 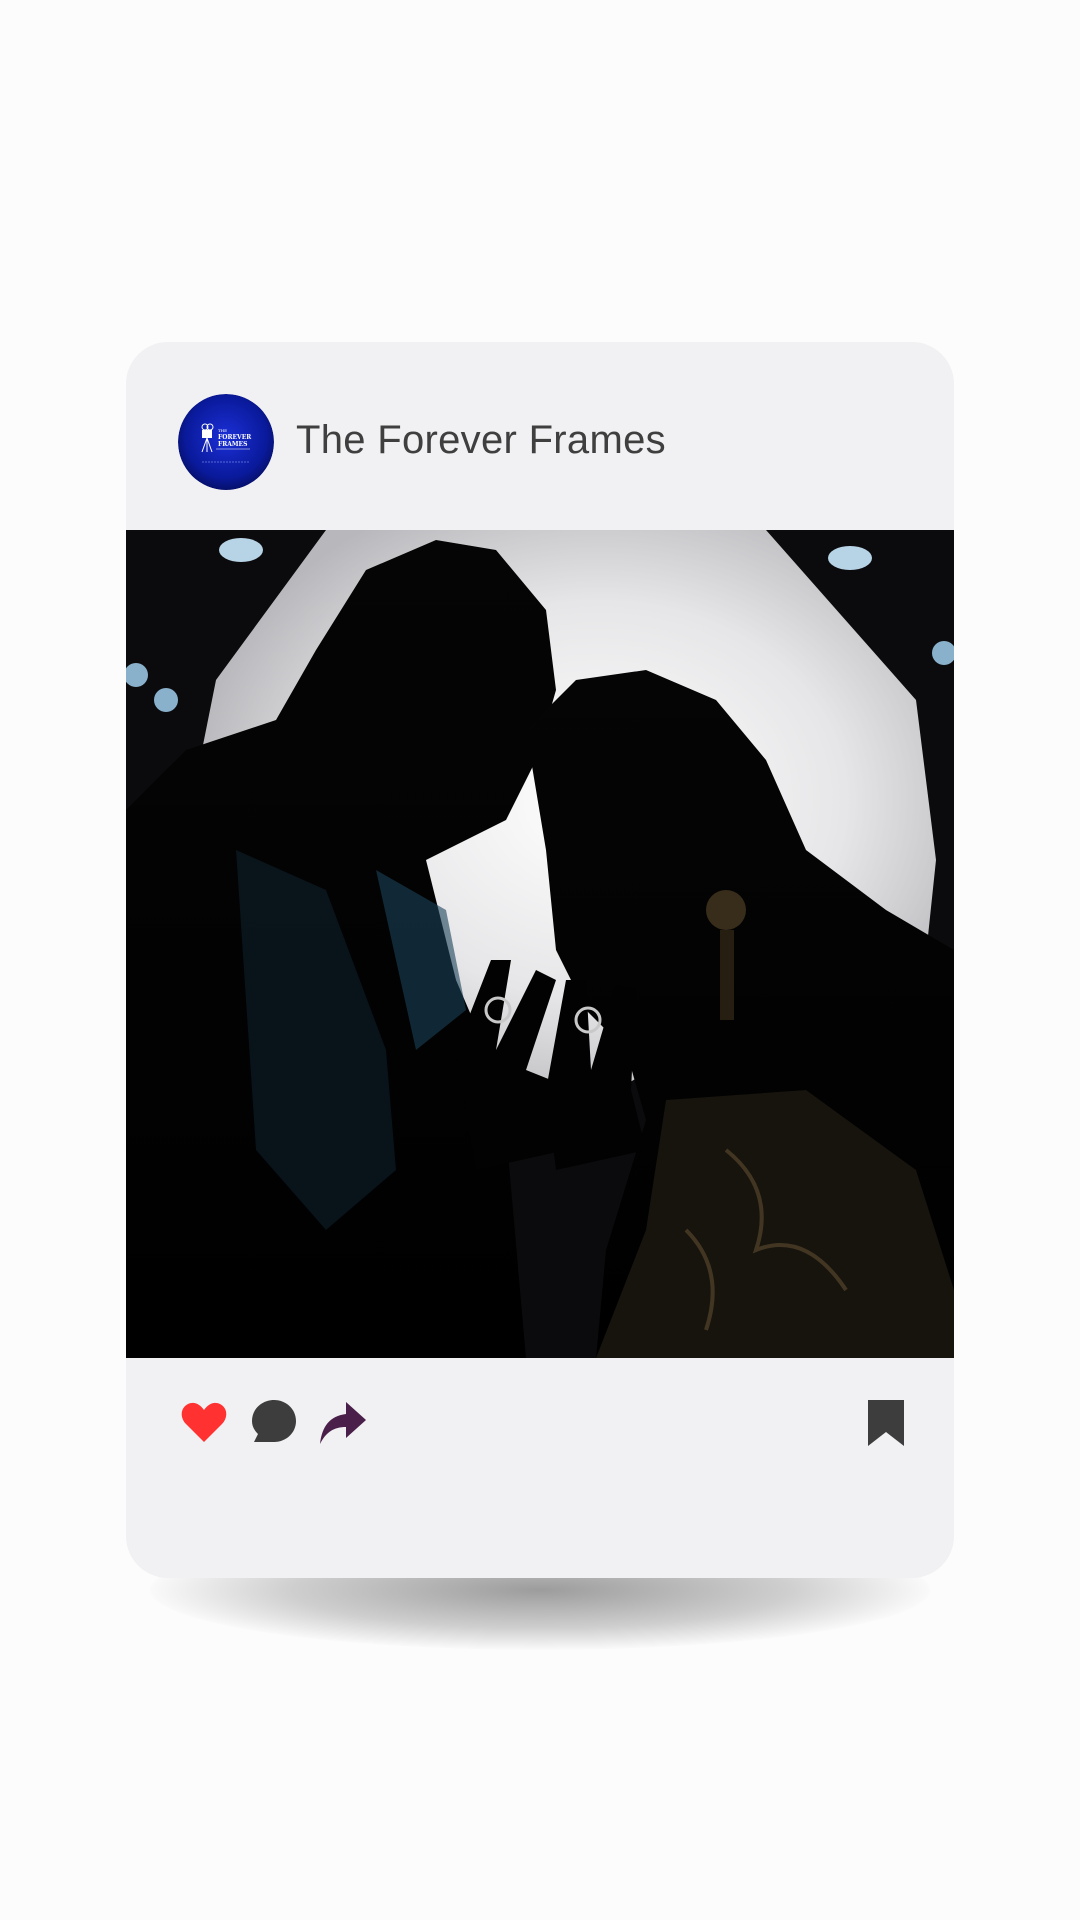 I want to click on username: The Forever Frames, so click(x=481, y=440).